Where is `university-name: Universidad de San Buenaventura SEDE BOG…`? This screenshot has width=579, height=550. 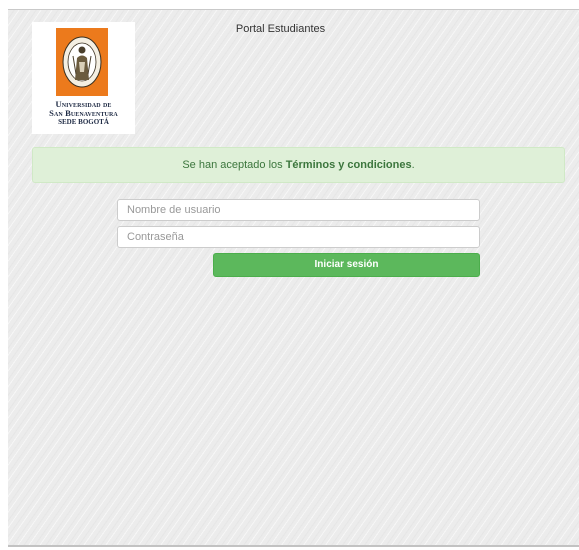 university-name: Universidad de San Buenaventura SEDE BOG… is located at coordinates (83, 113).